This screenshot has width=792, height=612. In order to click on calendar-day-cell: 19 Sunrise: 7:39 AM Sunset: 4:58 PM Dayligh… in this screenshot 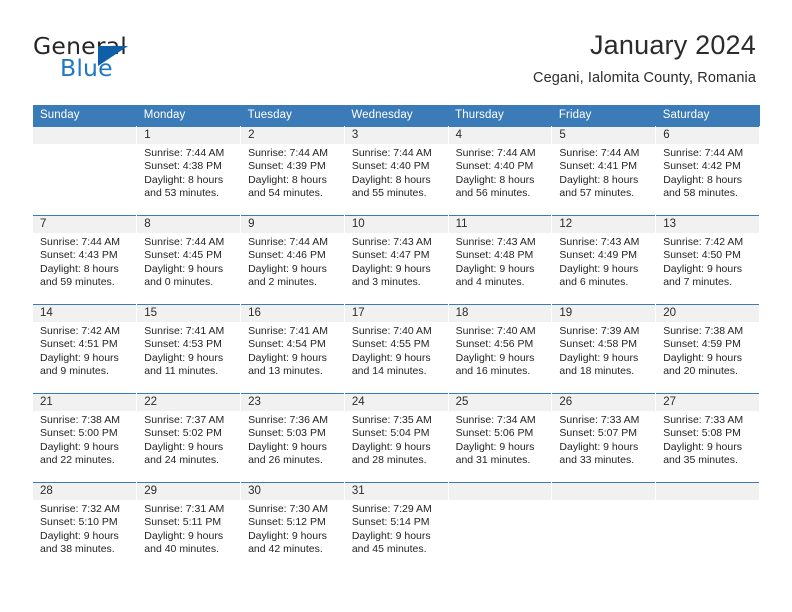, I will do `click(604, 349)`.